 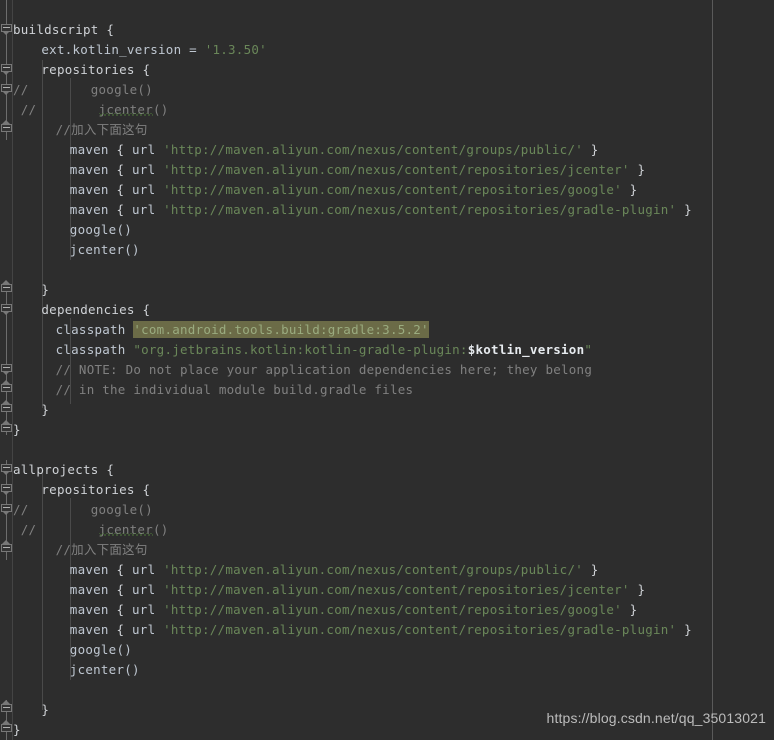 I want to click on code-line: allprojects {, so click(x=63, y=470).